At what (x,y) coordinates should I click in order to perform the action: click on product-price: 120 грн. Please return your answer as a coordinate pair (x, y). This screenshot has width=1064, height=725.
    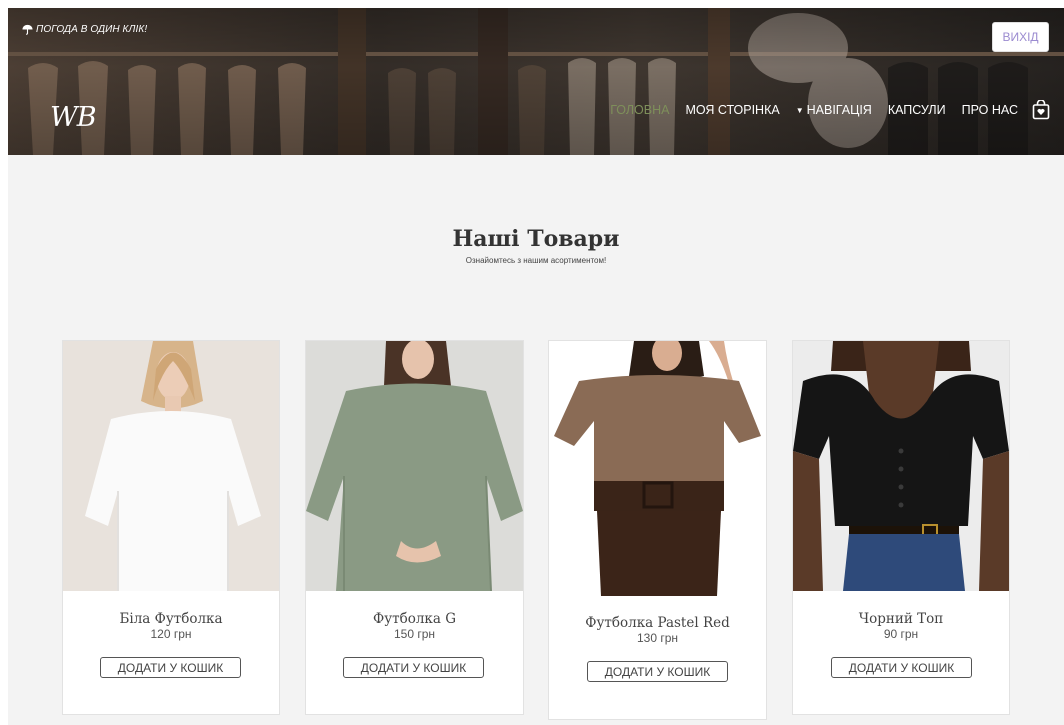
    Looking at the image, I should click on (171, 634).